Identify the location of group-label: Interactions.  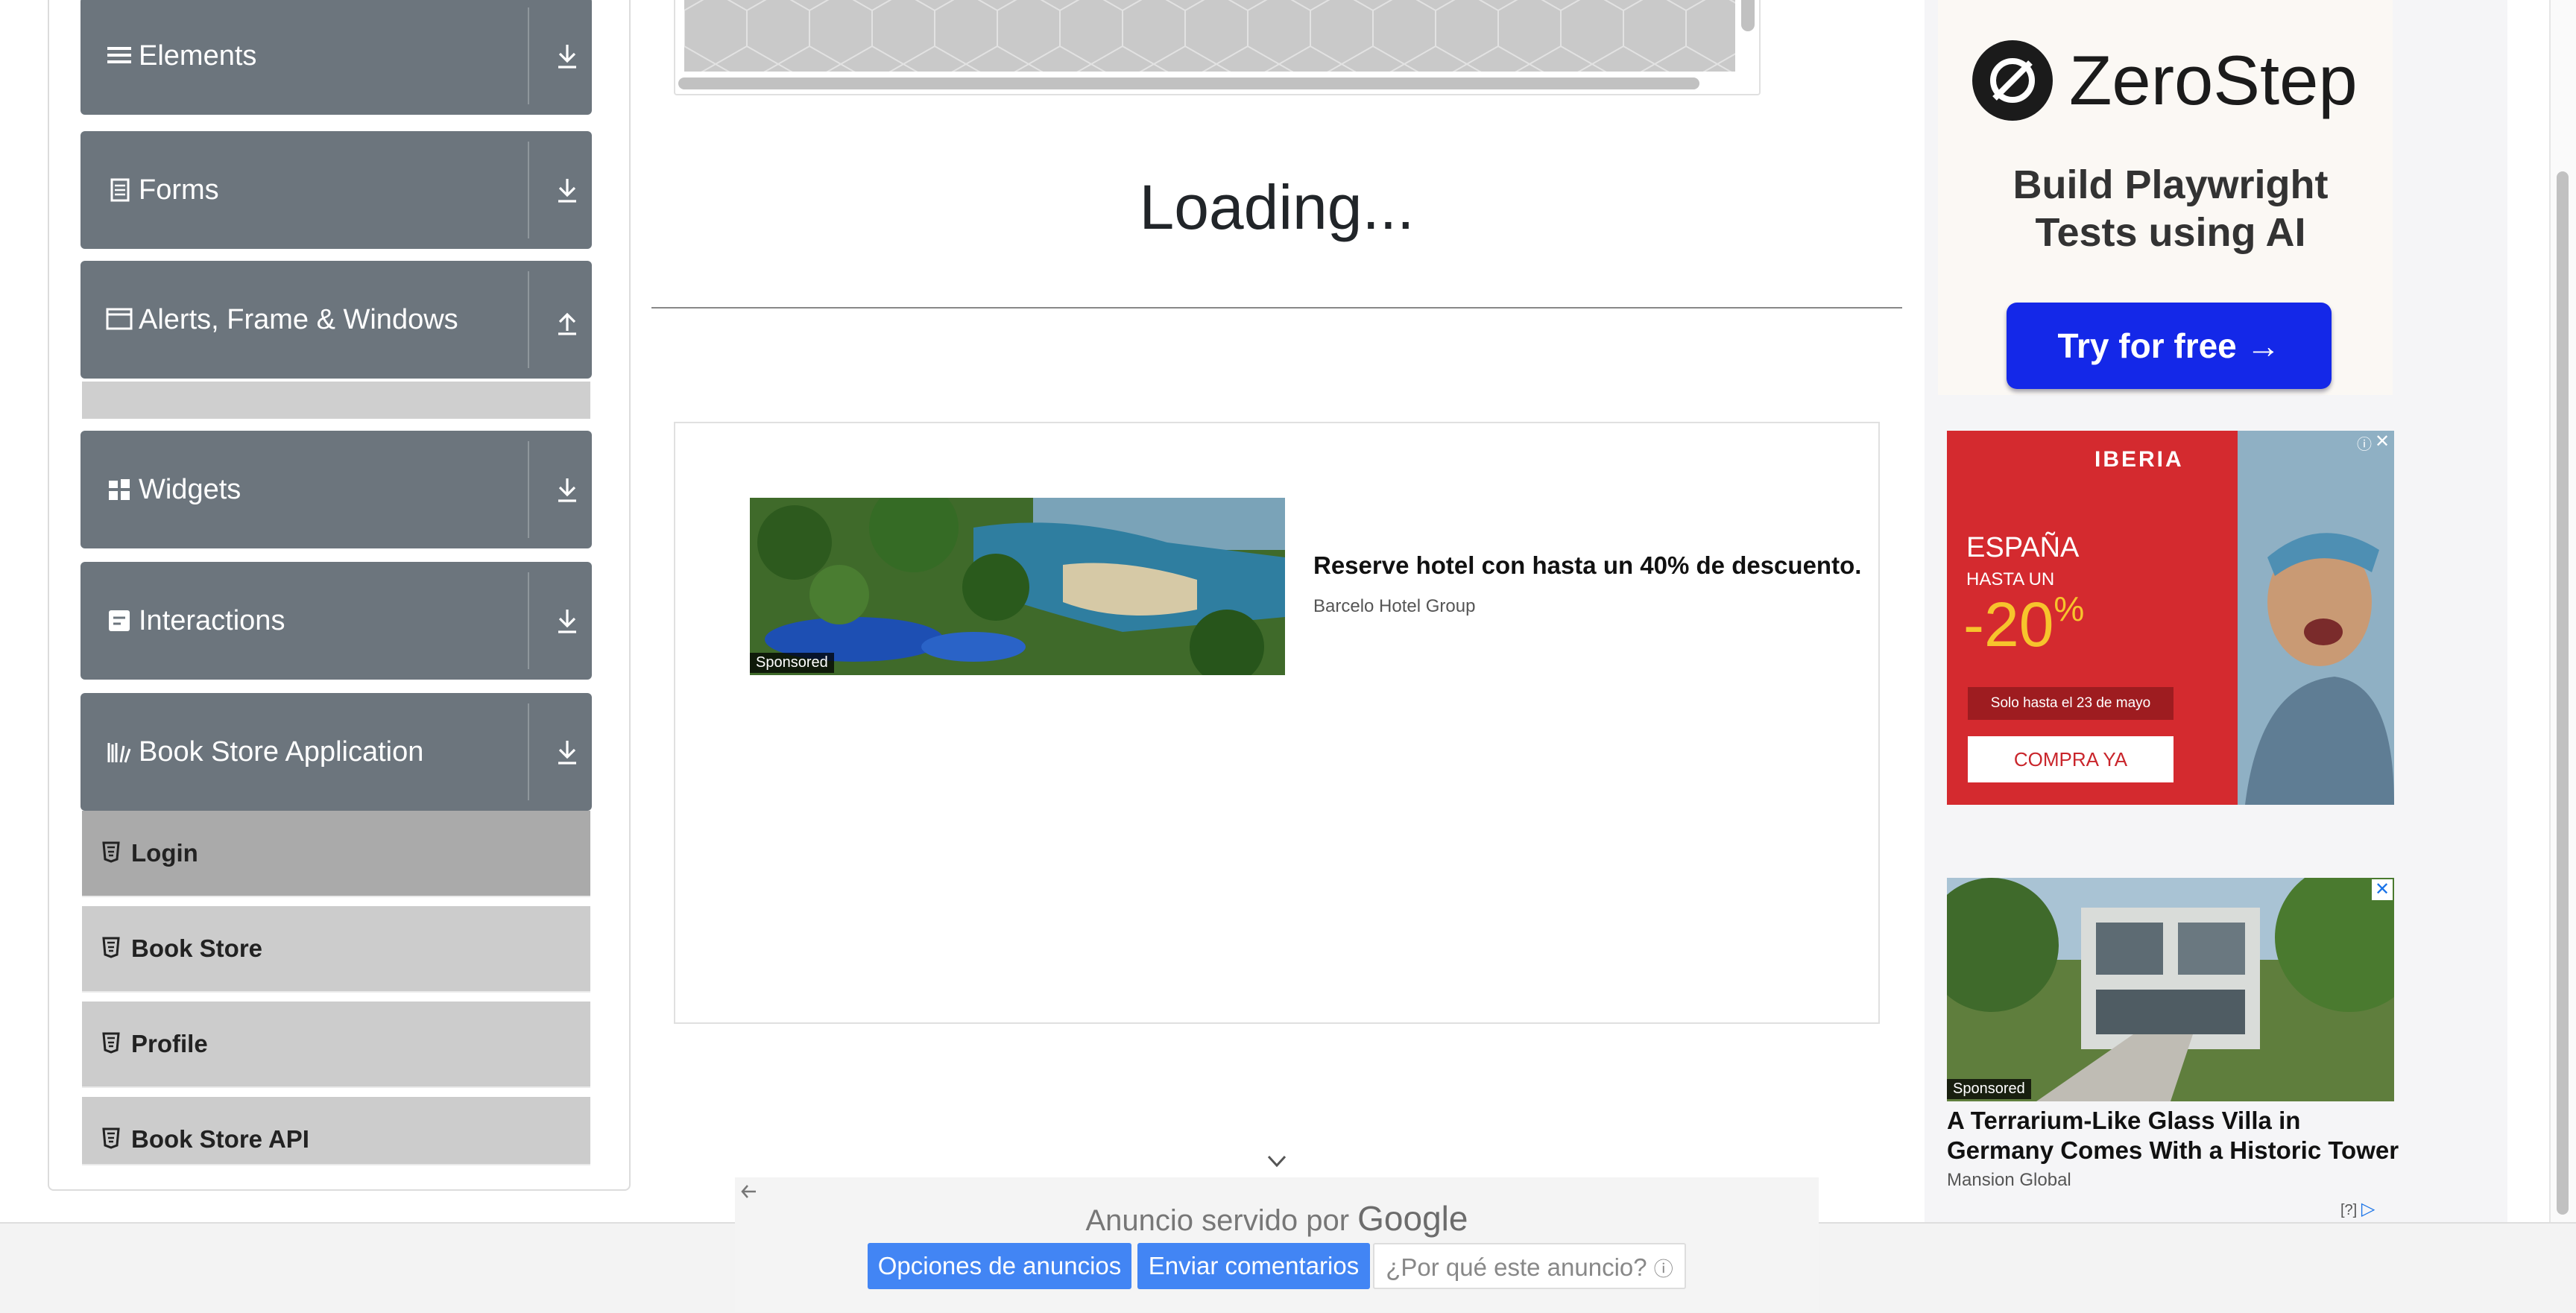
(212, 620).